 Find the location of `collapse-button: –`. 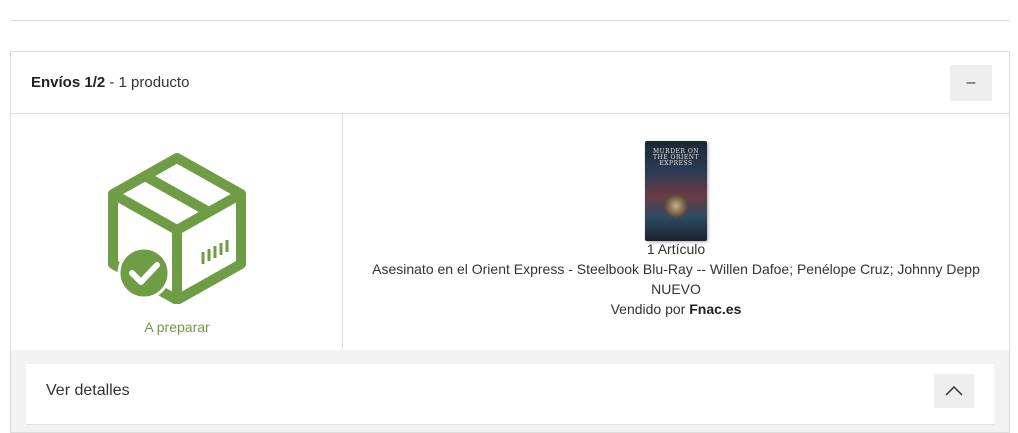

collapse-button: – is located at coordinates (971, 83).